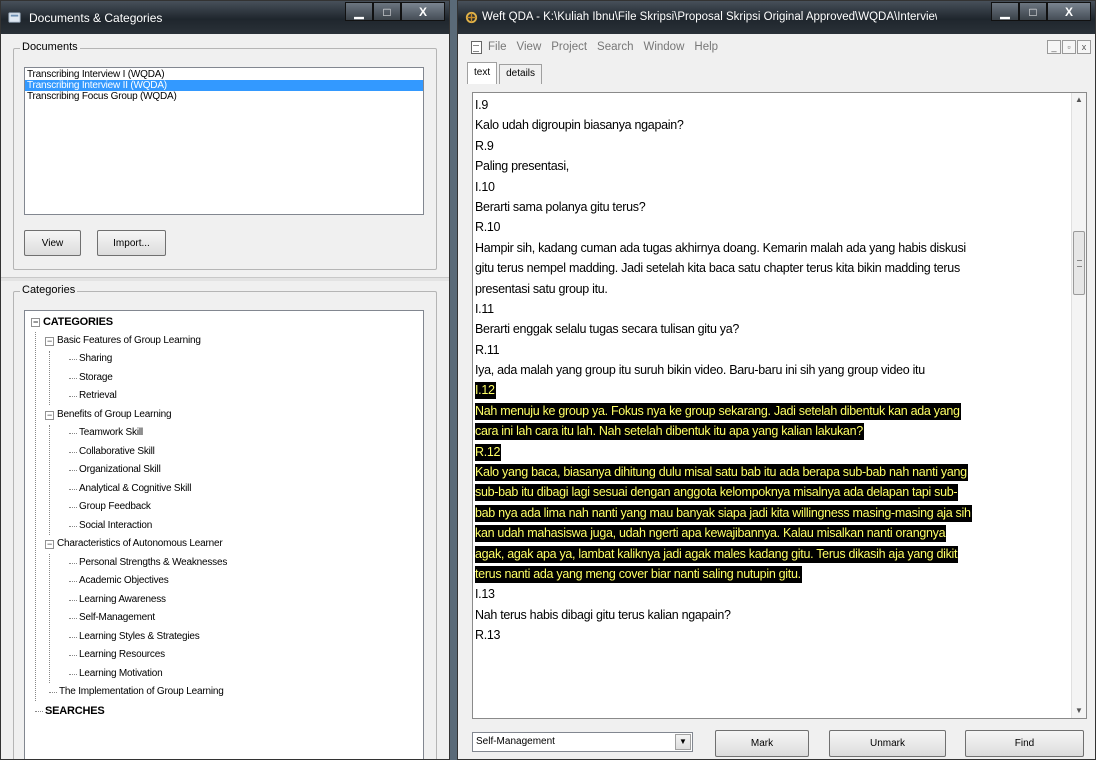 Image resolution: width=1096 pixels, height=760 pixels. Describe the element at coordinates (1079, 263) in the screenshot. I see `scrollbar-thumb` at that location.